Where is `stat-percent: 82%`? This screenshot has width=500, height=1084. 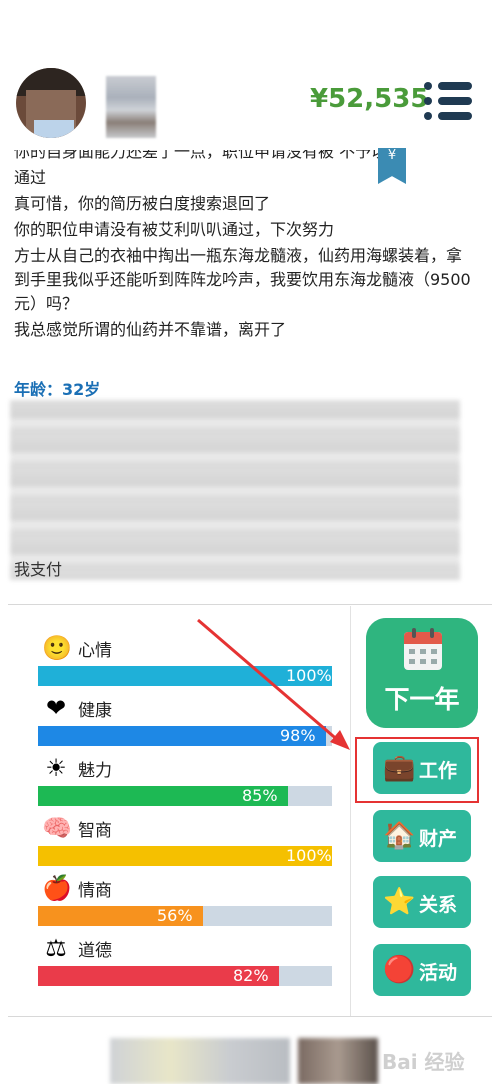
stat-percent: 82% is located at coordinates (251, 975).